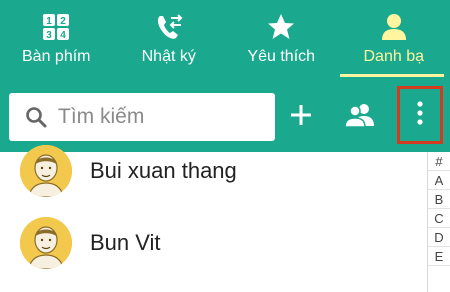 The image size is (450, 292). Describe the element at coordinates (394, 27) in the screenshot. I see `contacts-icon` at that location.